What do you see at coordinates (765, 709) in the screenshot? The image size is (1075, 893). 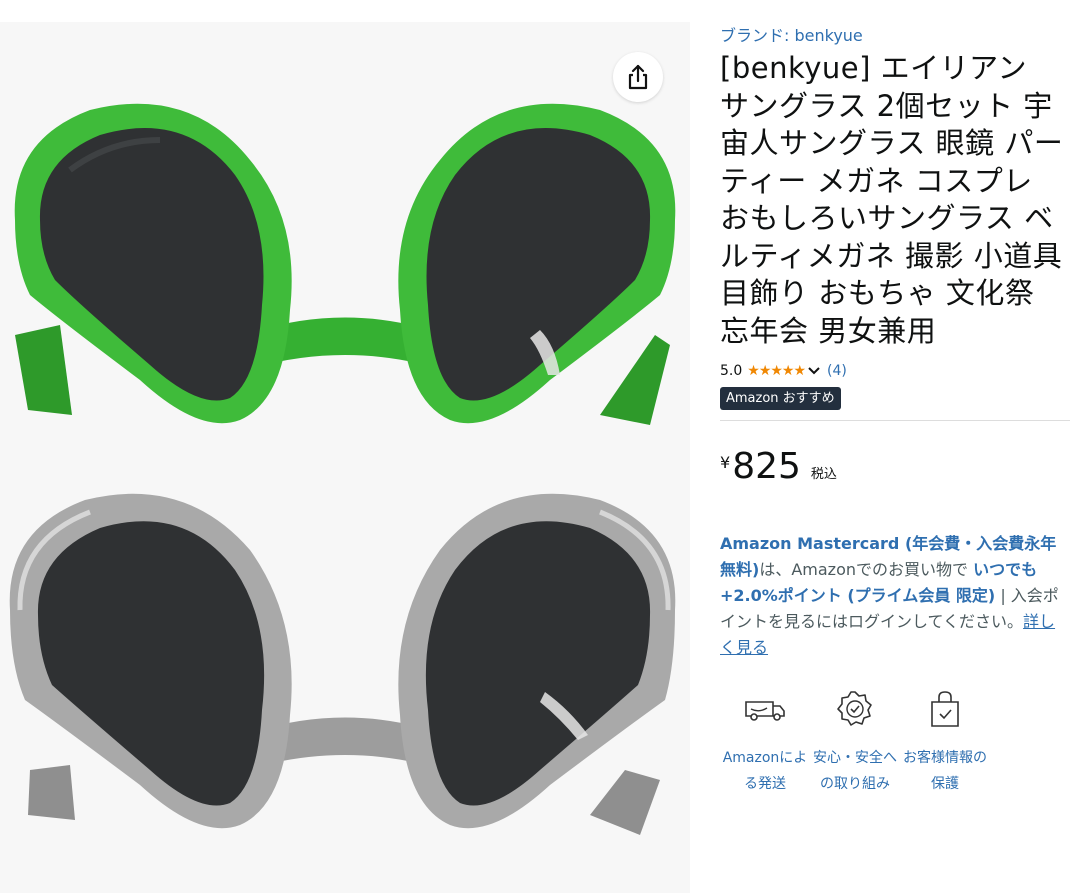 I see `delivery-truck-icon` at bounding box center [765, 709].